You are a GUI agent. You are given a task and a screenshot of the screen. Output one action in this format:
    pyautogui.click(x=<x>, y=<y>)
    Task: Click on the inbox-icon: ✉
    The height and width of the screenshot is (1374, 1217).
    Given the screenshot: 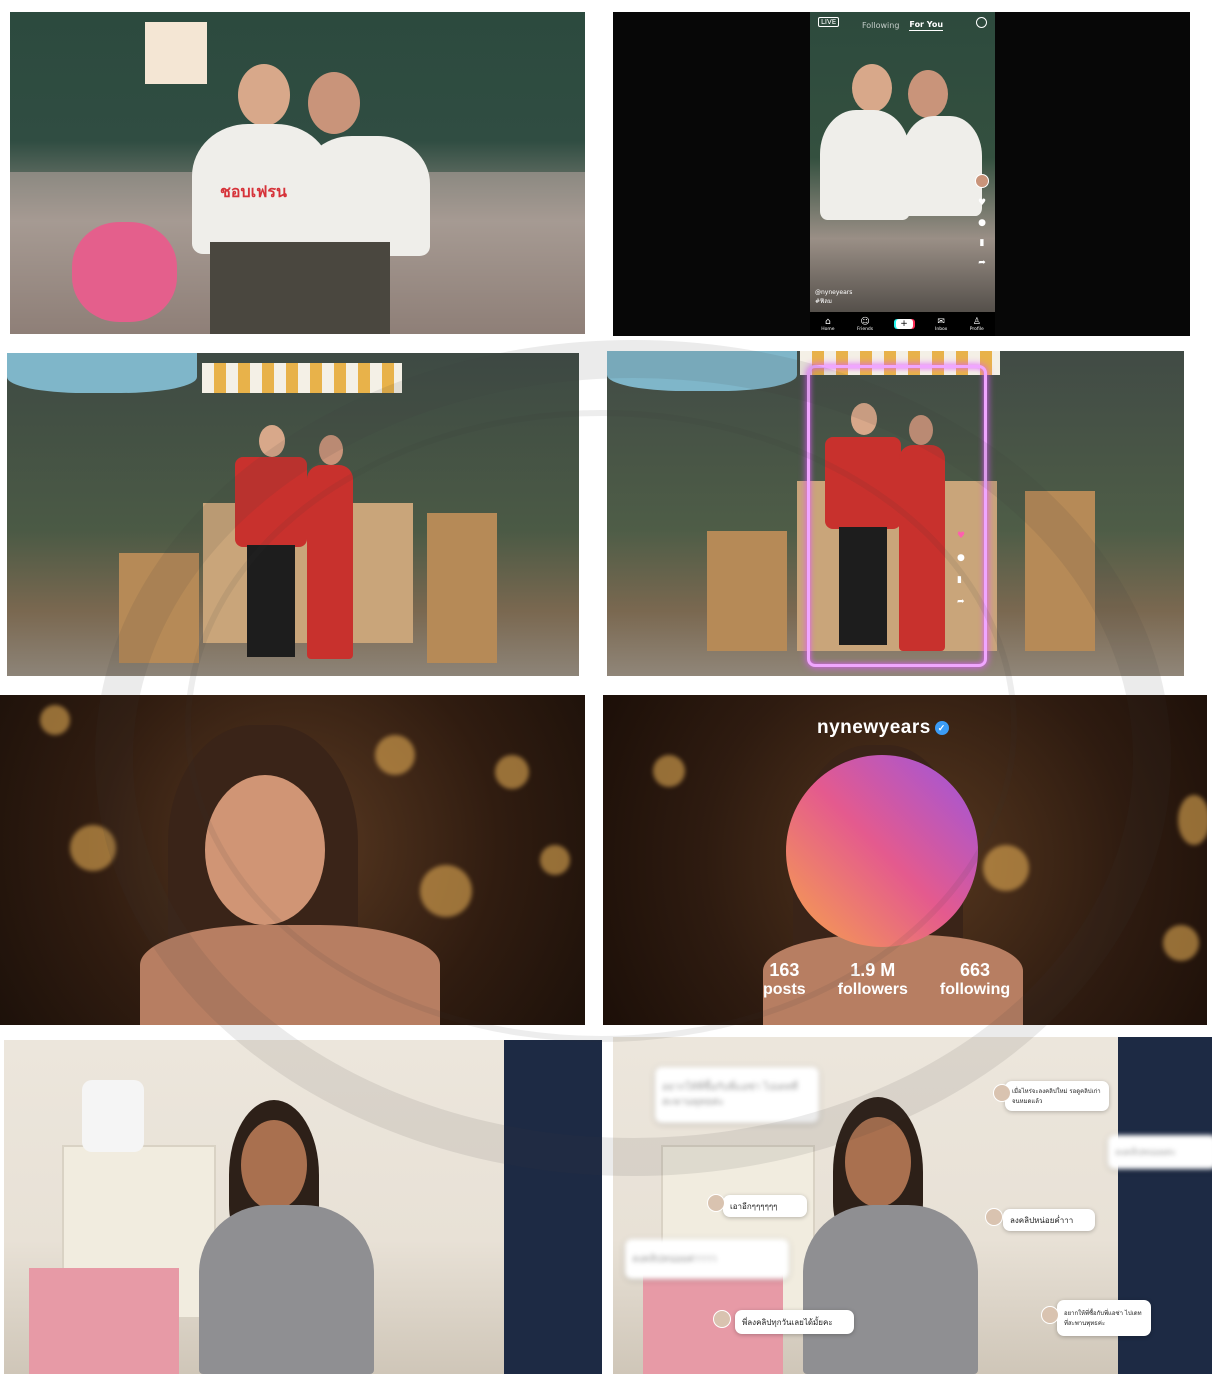 What is the action you would take?
    pyautogui.click(x=941, y=321)
    